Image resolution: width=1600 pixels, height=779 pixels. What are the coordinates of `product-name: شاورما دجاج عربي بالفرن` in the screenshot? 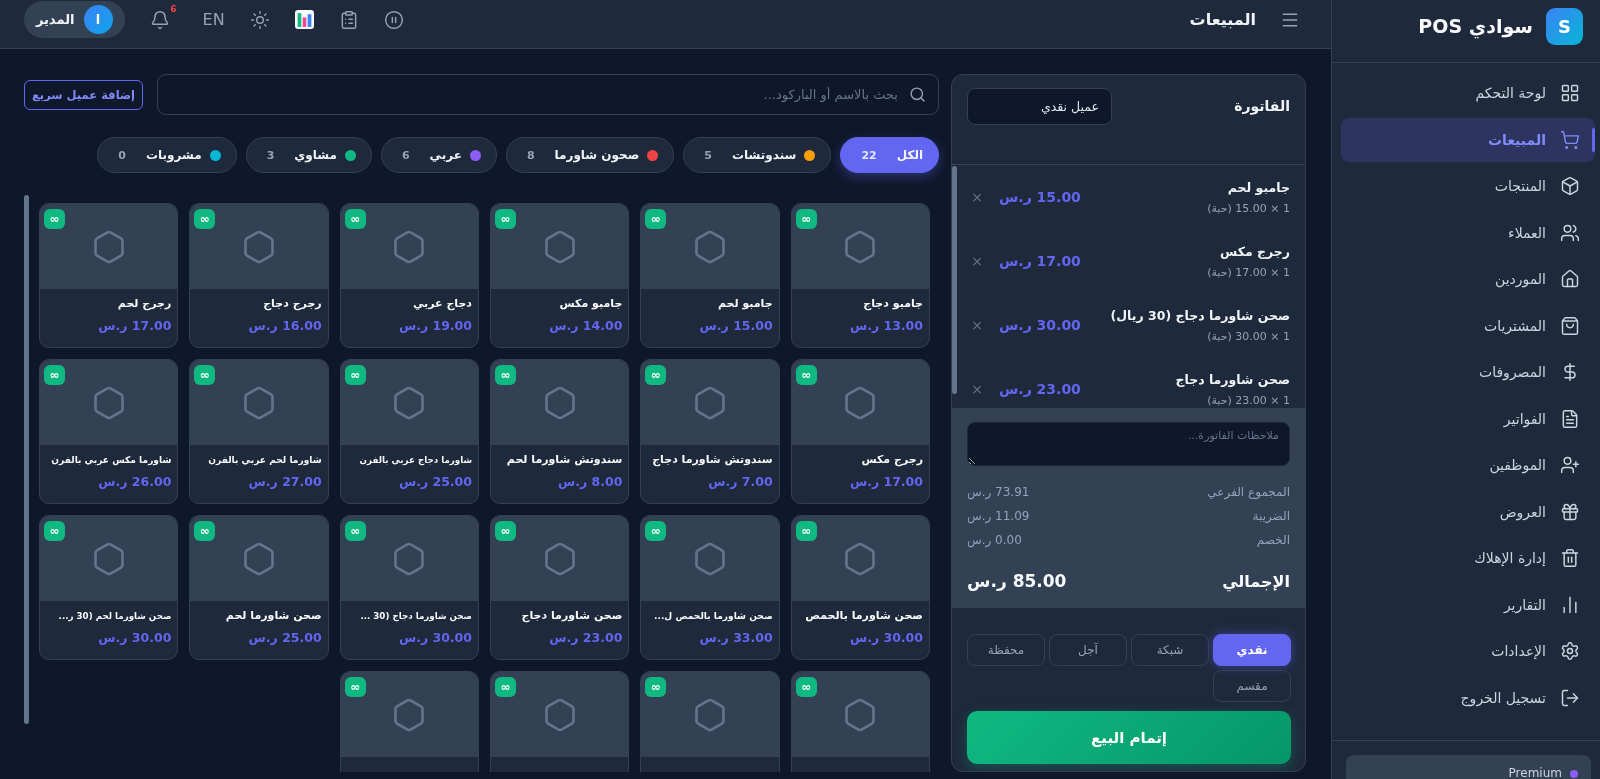 It's located at (415, 460).